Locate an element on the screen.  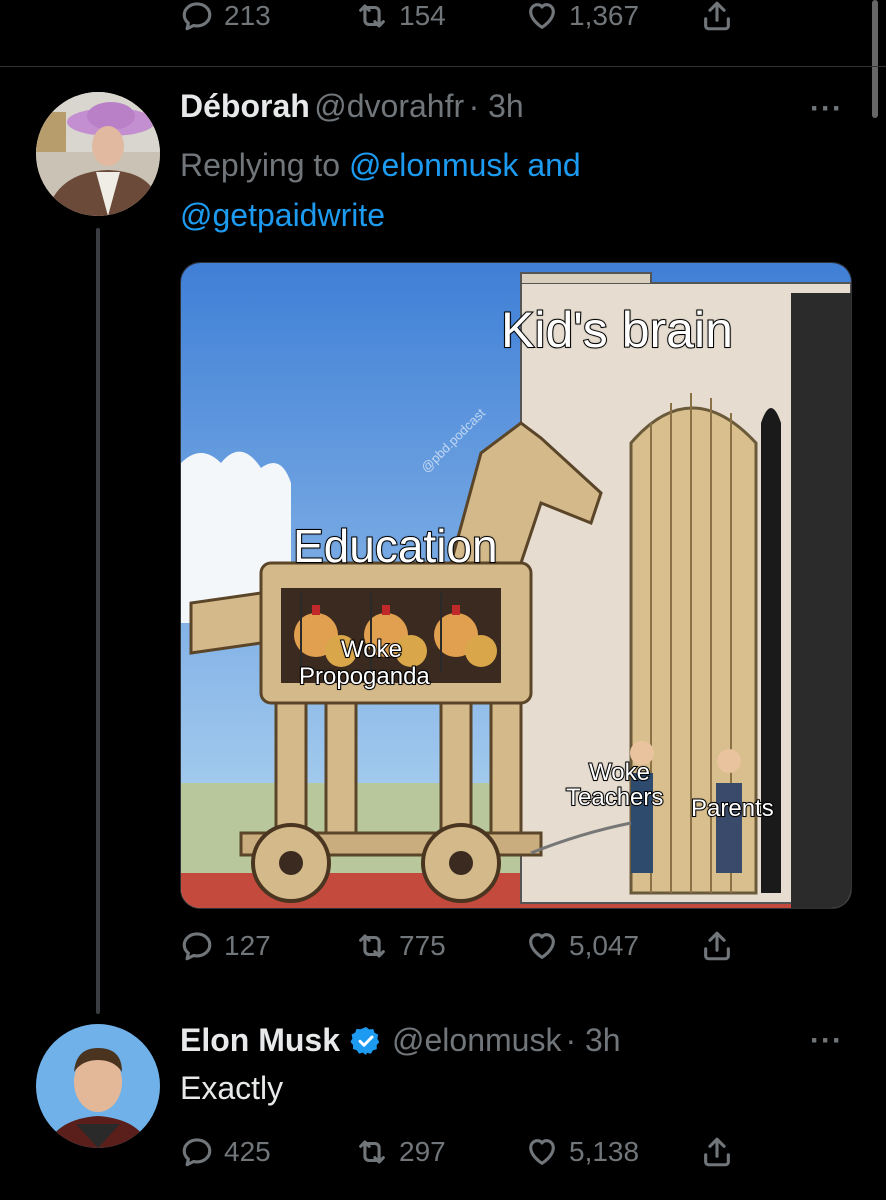
display-name: Elon Musk is located at coordinates (260, 1040).